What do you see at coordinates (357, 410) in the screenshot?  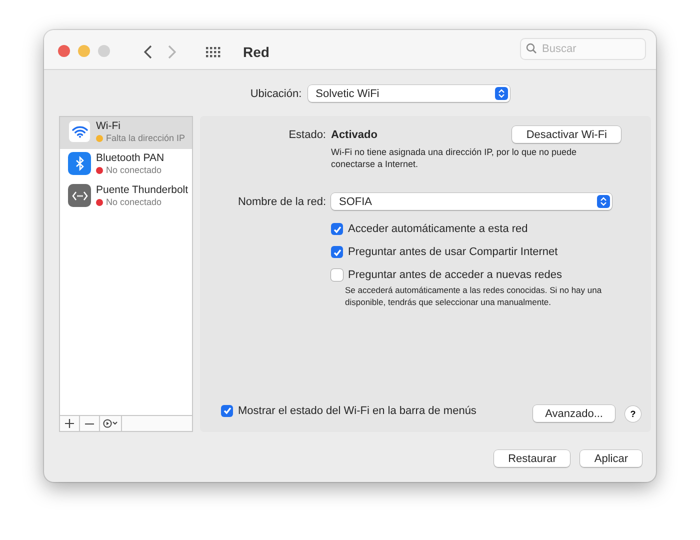 I see `option-label: Mostrar el estado del Wi-Fi en la barra de menús` at bounding box center [357, 410].